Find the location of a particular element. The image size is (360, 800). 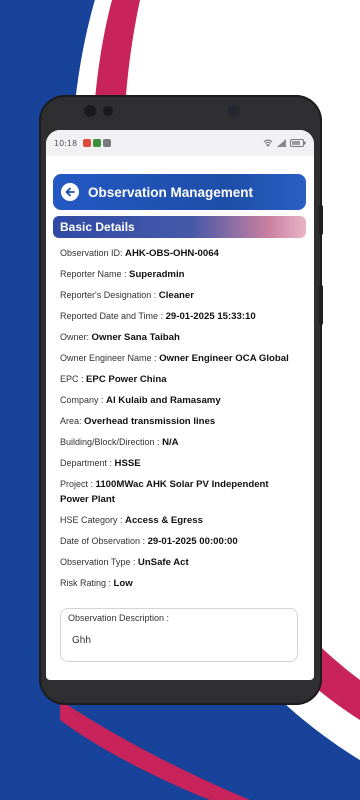

page-title: Observation Management is located at coordinates (171, 192).